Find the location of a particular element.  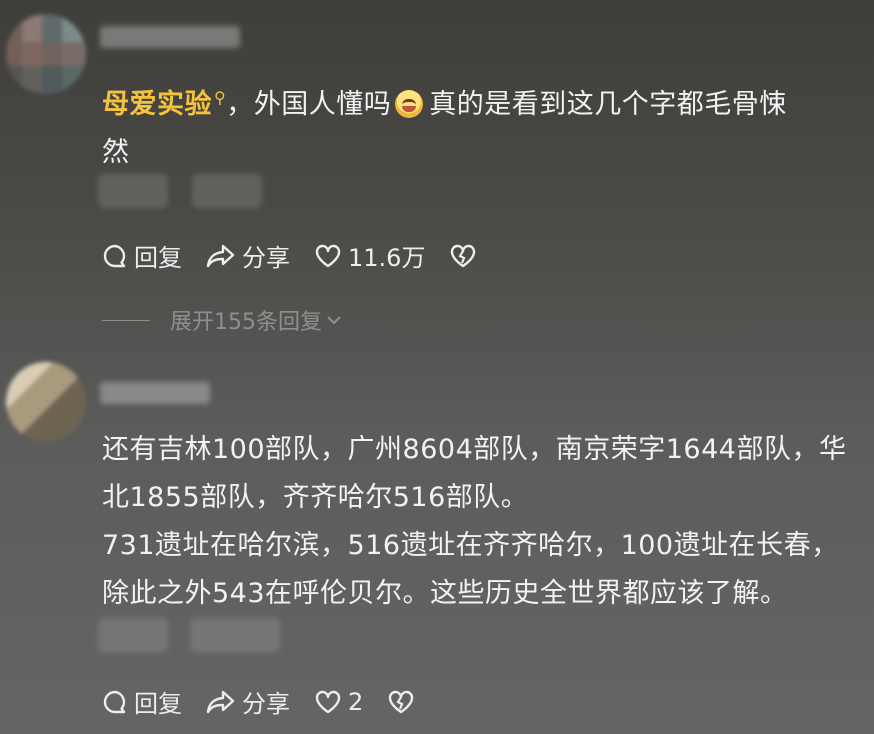

divider is located at coordinates (126, 320).